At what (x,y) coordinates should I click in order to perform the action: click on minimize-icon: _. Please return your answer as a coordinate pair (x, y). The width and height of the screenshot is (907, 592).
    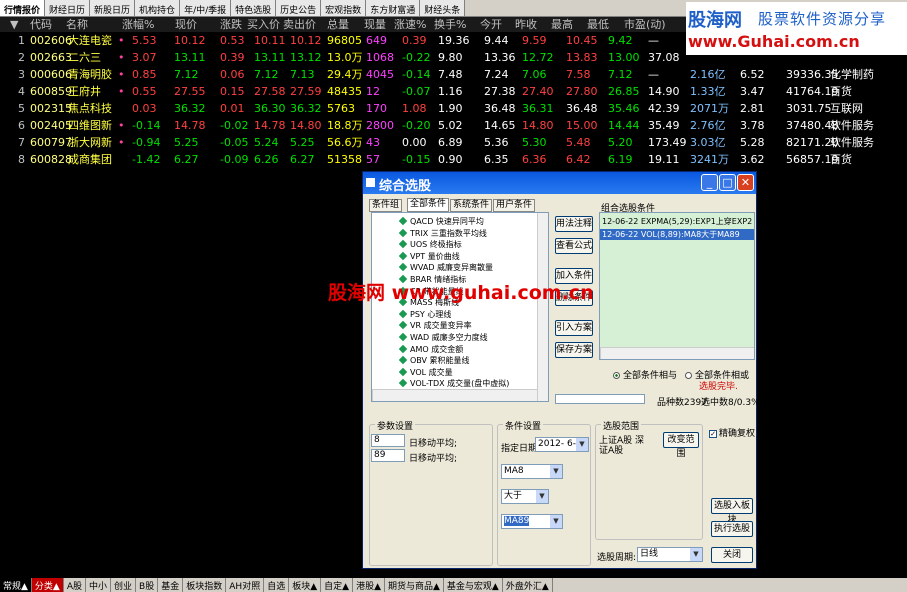
    Looking at the image, I should click on (709, 182).